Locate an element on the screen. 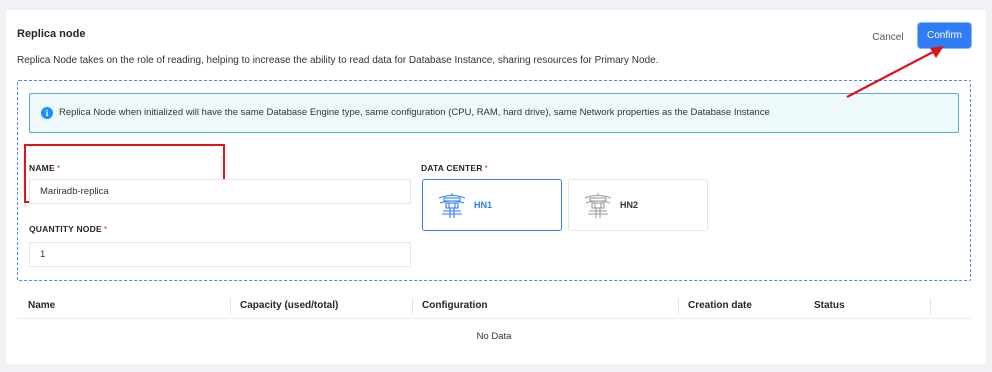 This screenshot has width=992, height=372. page-title: Replica node is located at coordinates (51, 34).